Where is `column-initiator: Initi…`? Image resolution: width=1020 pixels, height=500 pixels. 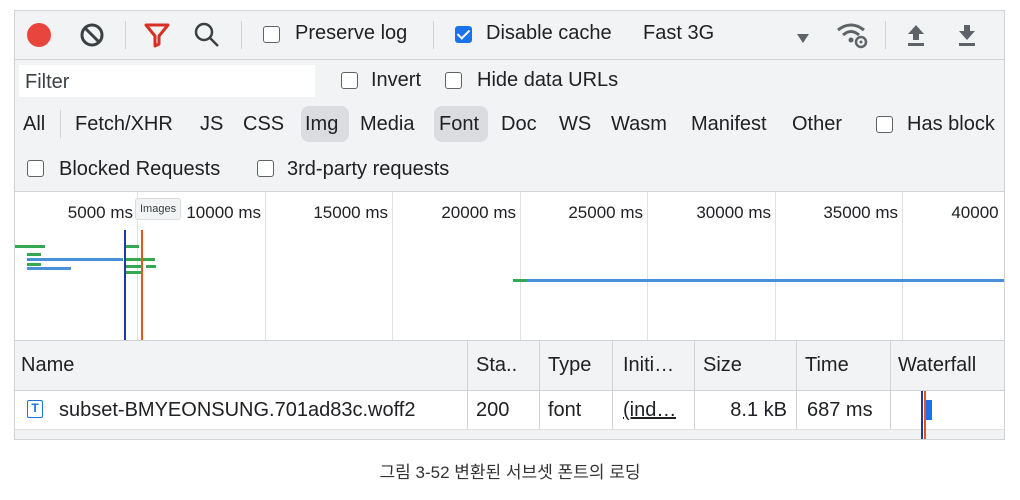
column-initiator: Initi… is located at coordinates (648, 365).